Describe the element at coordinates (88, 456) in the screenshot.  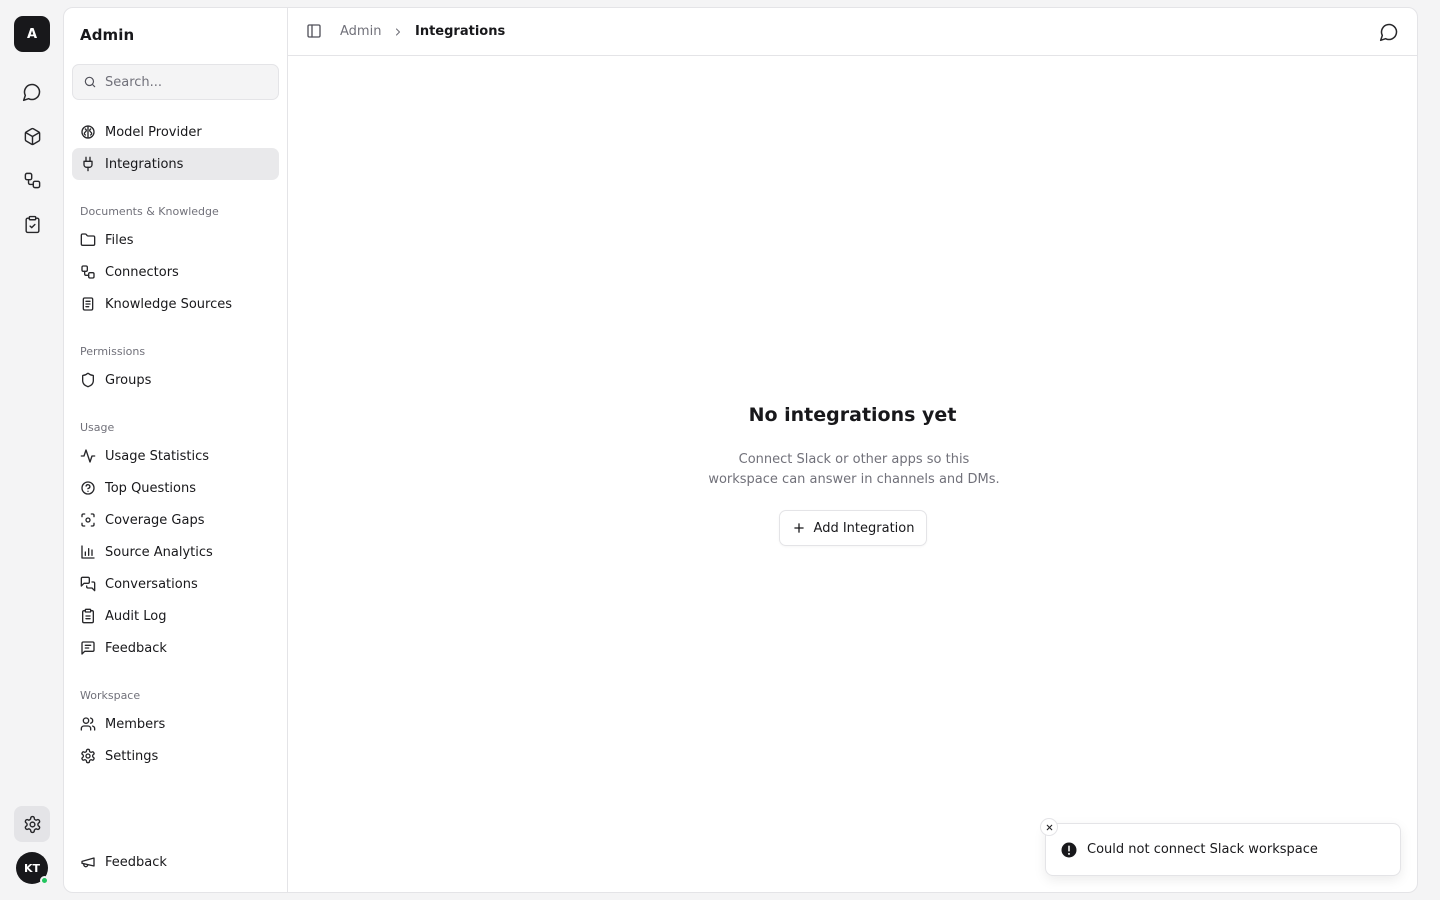
I see `activity-icon` at that location.